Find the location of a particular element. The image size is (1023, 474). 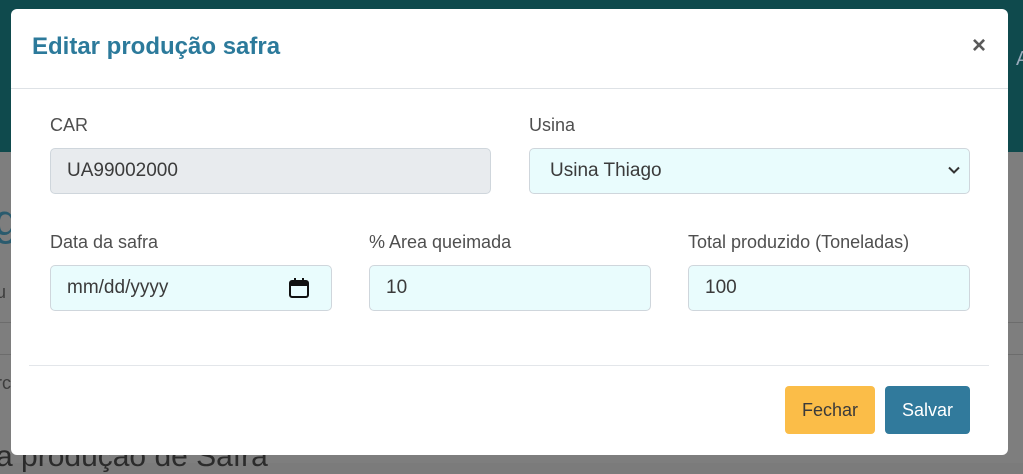

modal-footer-divider is located at coordinates (509, 365).